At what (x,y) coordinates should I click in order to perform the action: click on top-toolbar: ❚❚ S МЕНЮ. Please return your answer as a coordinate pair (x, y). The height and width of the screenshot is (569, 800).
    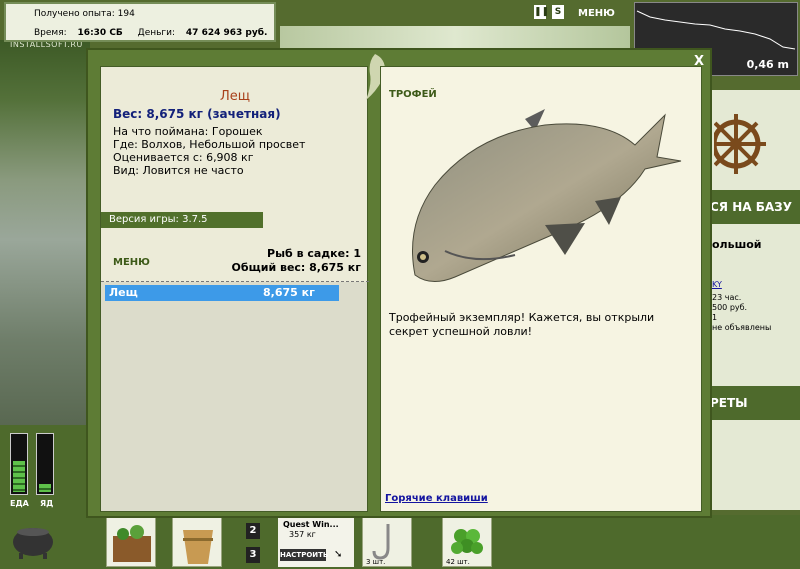
    Looking at the image, I should click on (582, 14).